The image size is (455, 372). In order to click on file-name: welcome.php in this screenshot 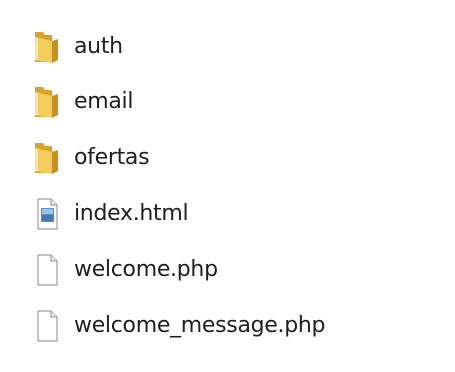, I will do `click(146, 269)`.